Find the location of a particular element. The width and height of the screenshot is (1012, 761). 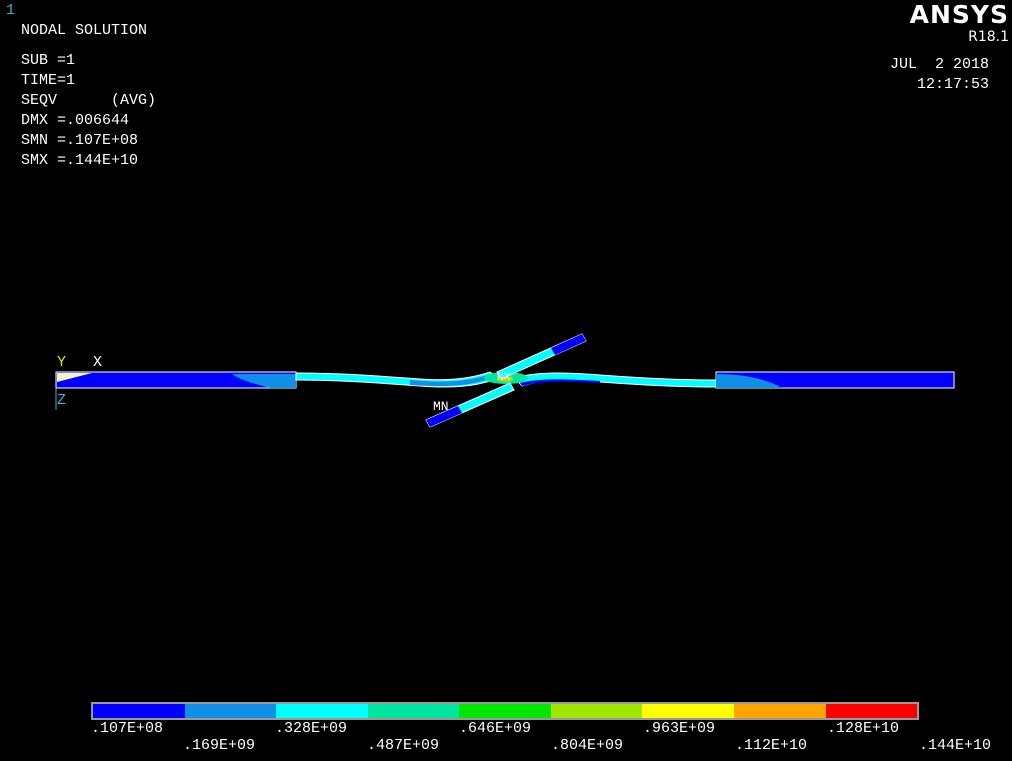

contour-legend-bar is located at coordinates (505, 711).